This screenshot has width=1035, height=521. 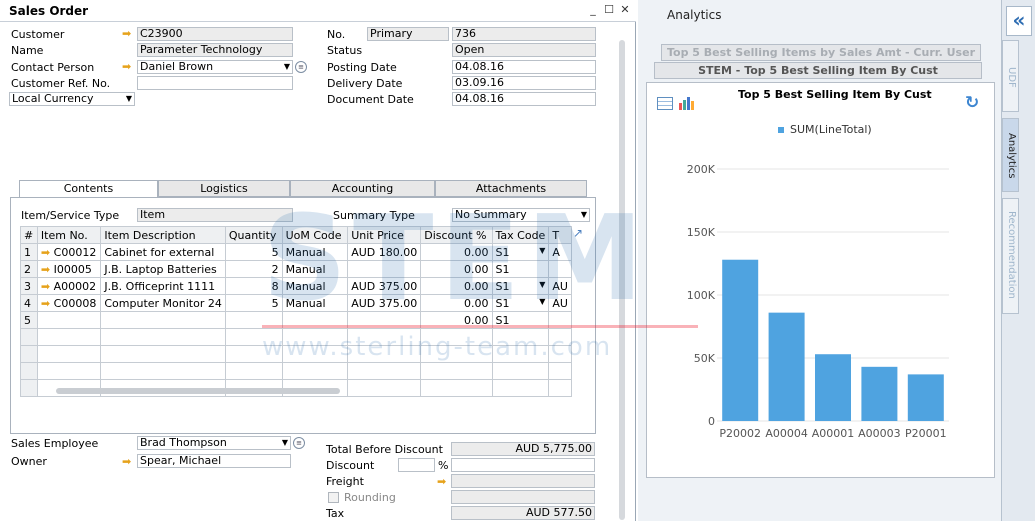 I want to click on cell-text: A00002, so click(x=75, y=286).